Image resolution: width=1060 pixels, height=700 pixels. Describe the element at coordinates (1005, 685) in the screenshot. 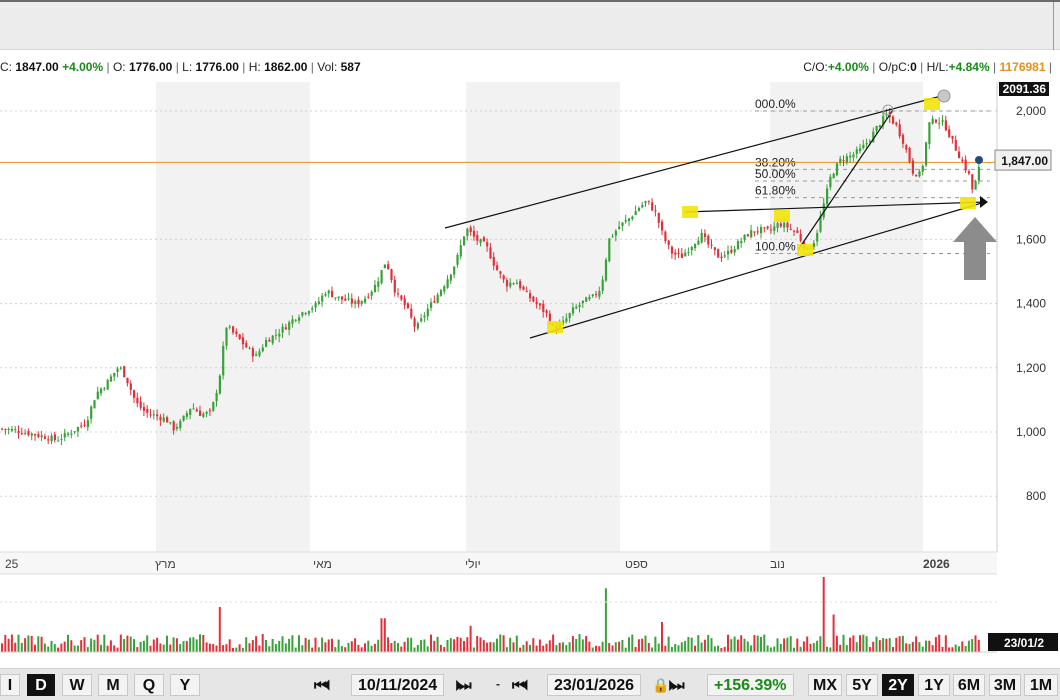

I see `range-3m-button: 3M` at that location.